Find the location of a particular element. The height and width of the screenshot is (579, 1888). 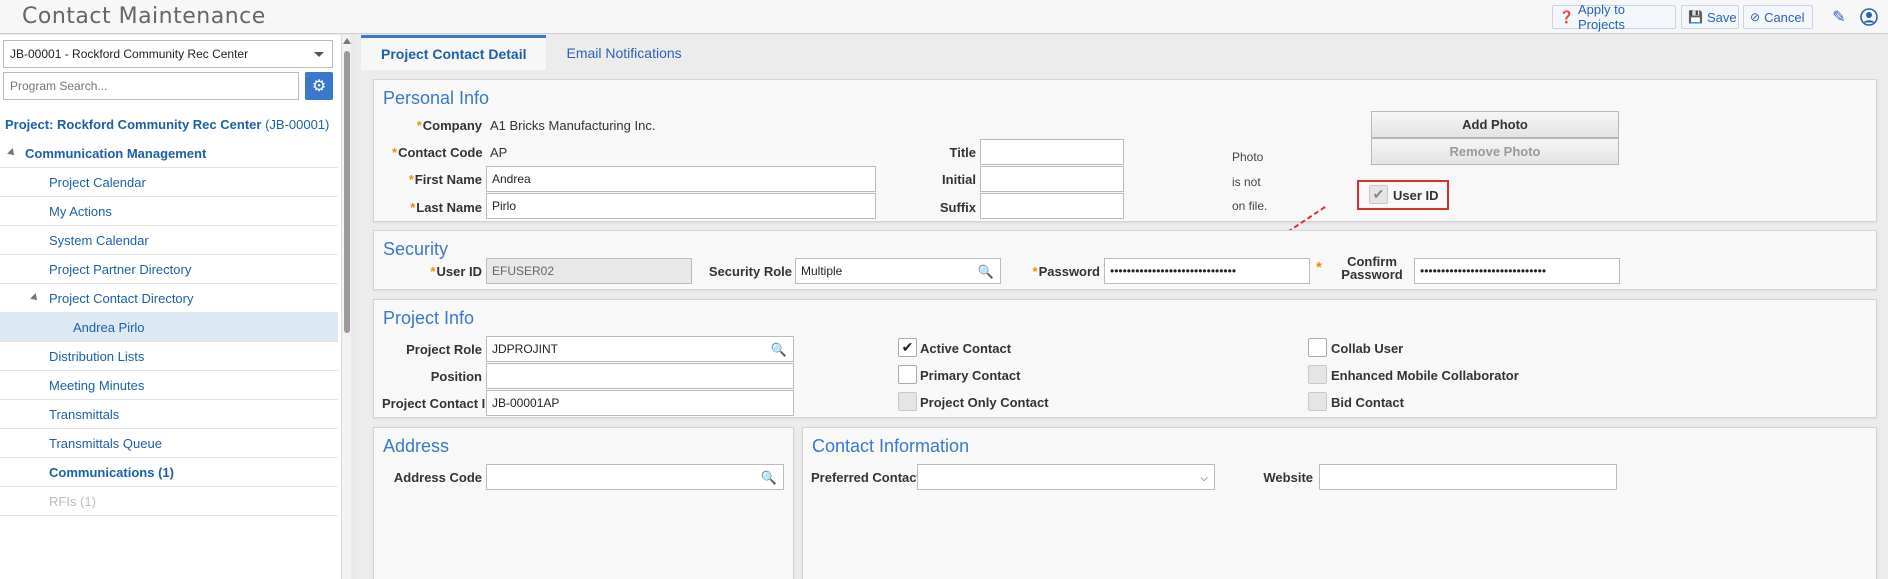

scroll-up-arrow-icon is located at coordinates (347, 41).